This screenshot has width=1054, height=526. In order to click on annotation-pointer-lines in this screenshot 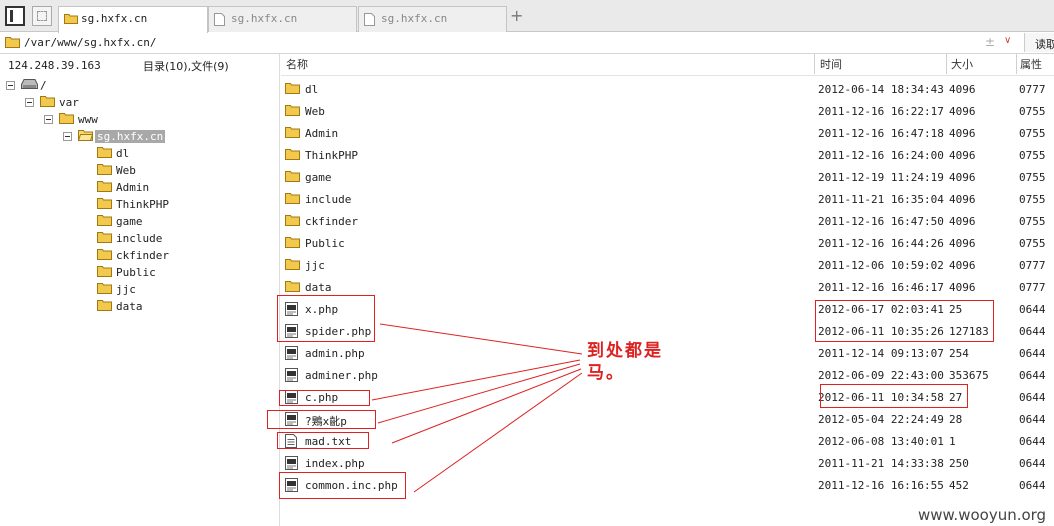, I will do `click(477, 408)`.